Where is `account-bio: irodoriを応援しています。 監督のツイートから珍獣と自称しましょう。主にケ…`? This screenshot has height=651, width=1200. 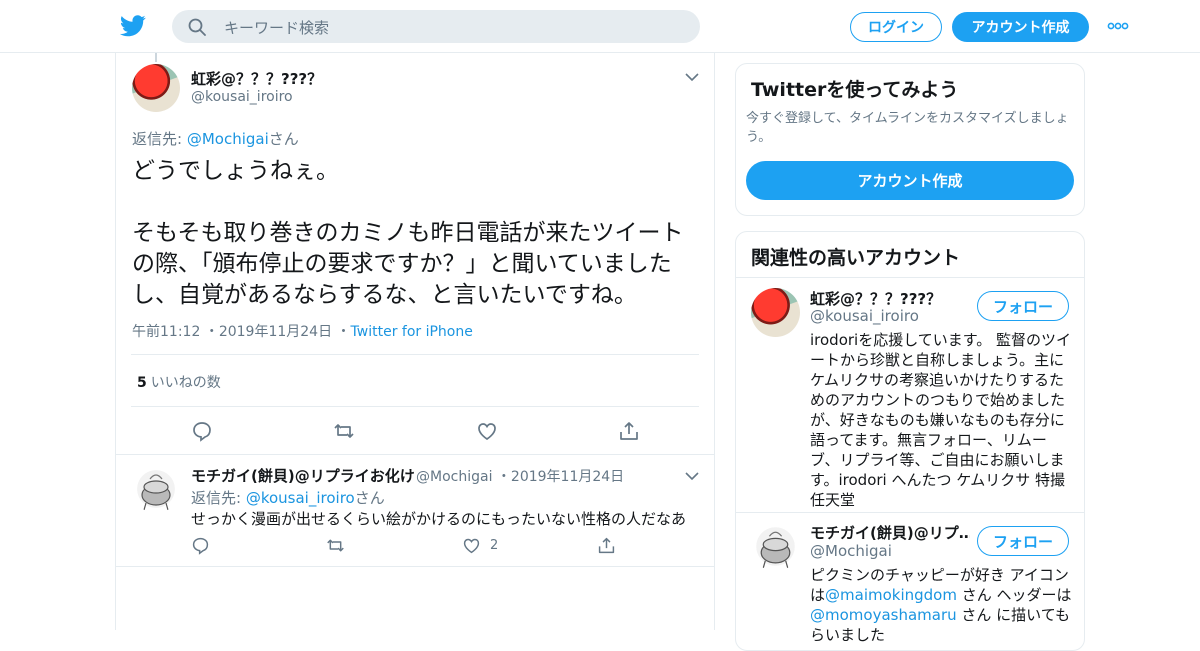 account-bio: irodoriを応援しています。 監督のツイートから珍獣と自称しましょう。主にケ… is located at coordinates (941, 420).